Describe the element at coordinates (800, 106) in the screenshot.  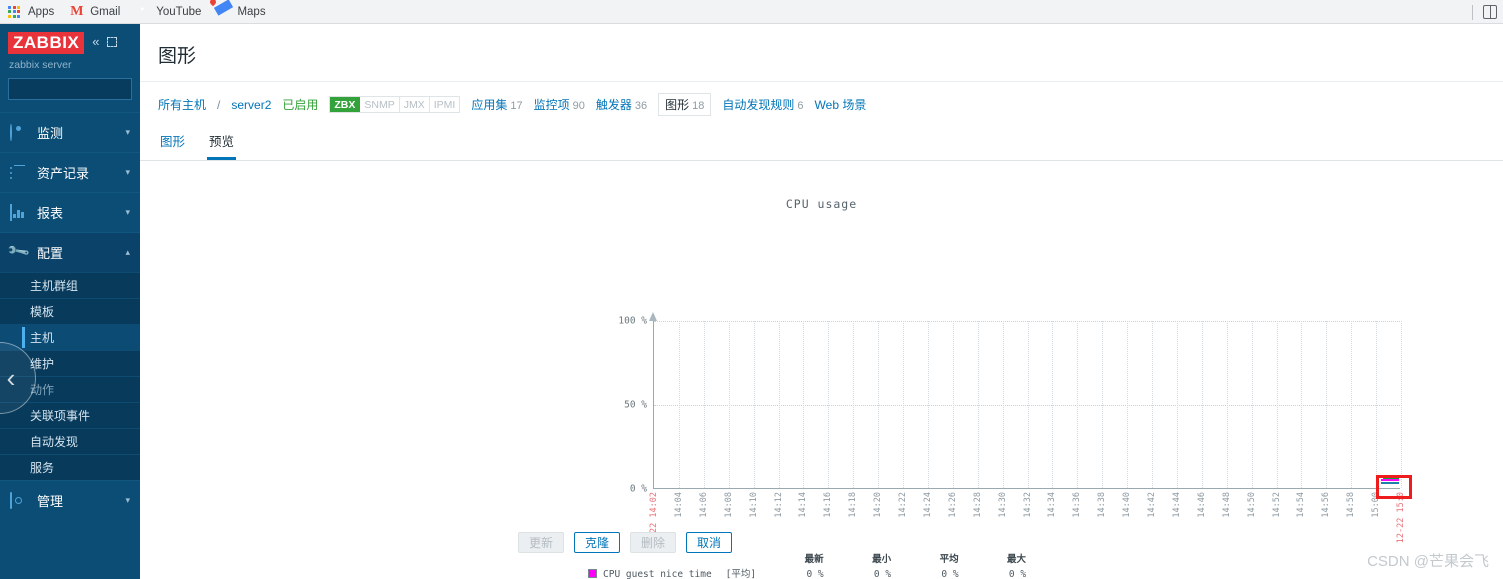
I see `entity-count: 6` at that location.